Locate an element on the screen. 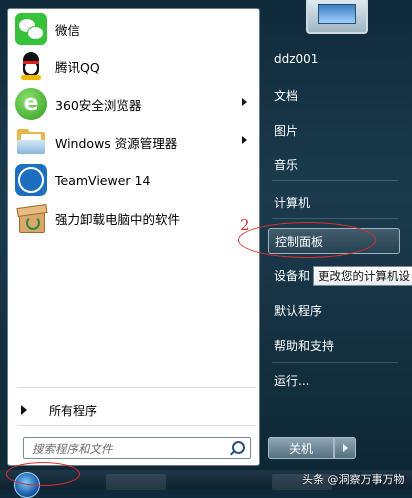 The width and height of the screenshot is (412, 498). right-item-label: 设备和 is located at coordinates (292, 275).